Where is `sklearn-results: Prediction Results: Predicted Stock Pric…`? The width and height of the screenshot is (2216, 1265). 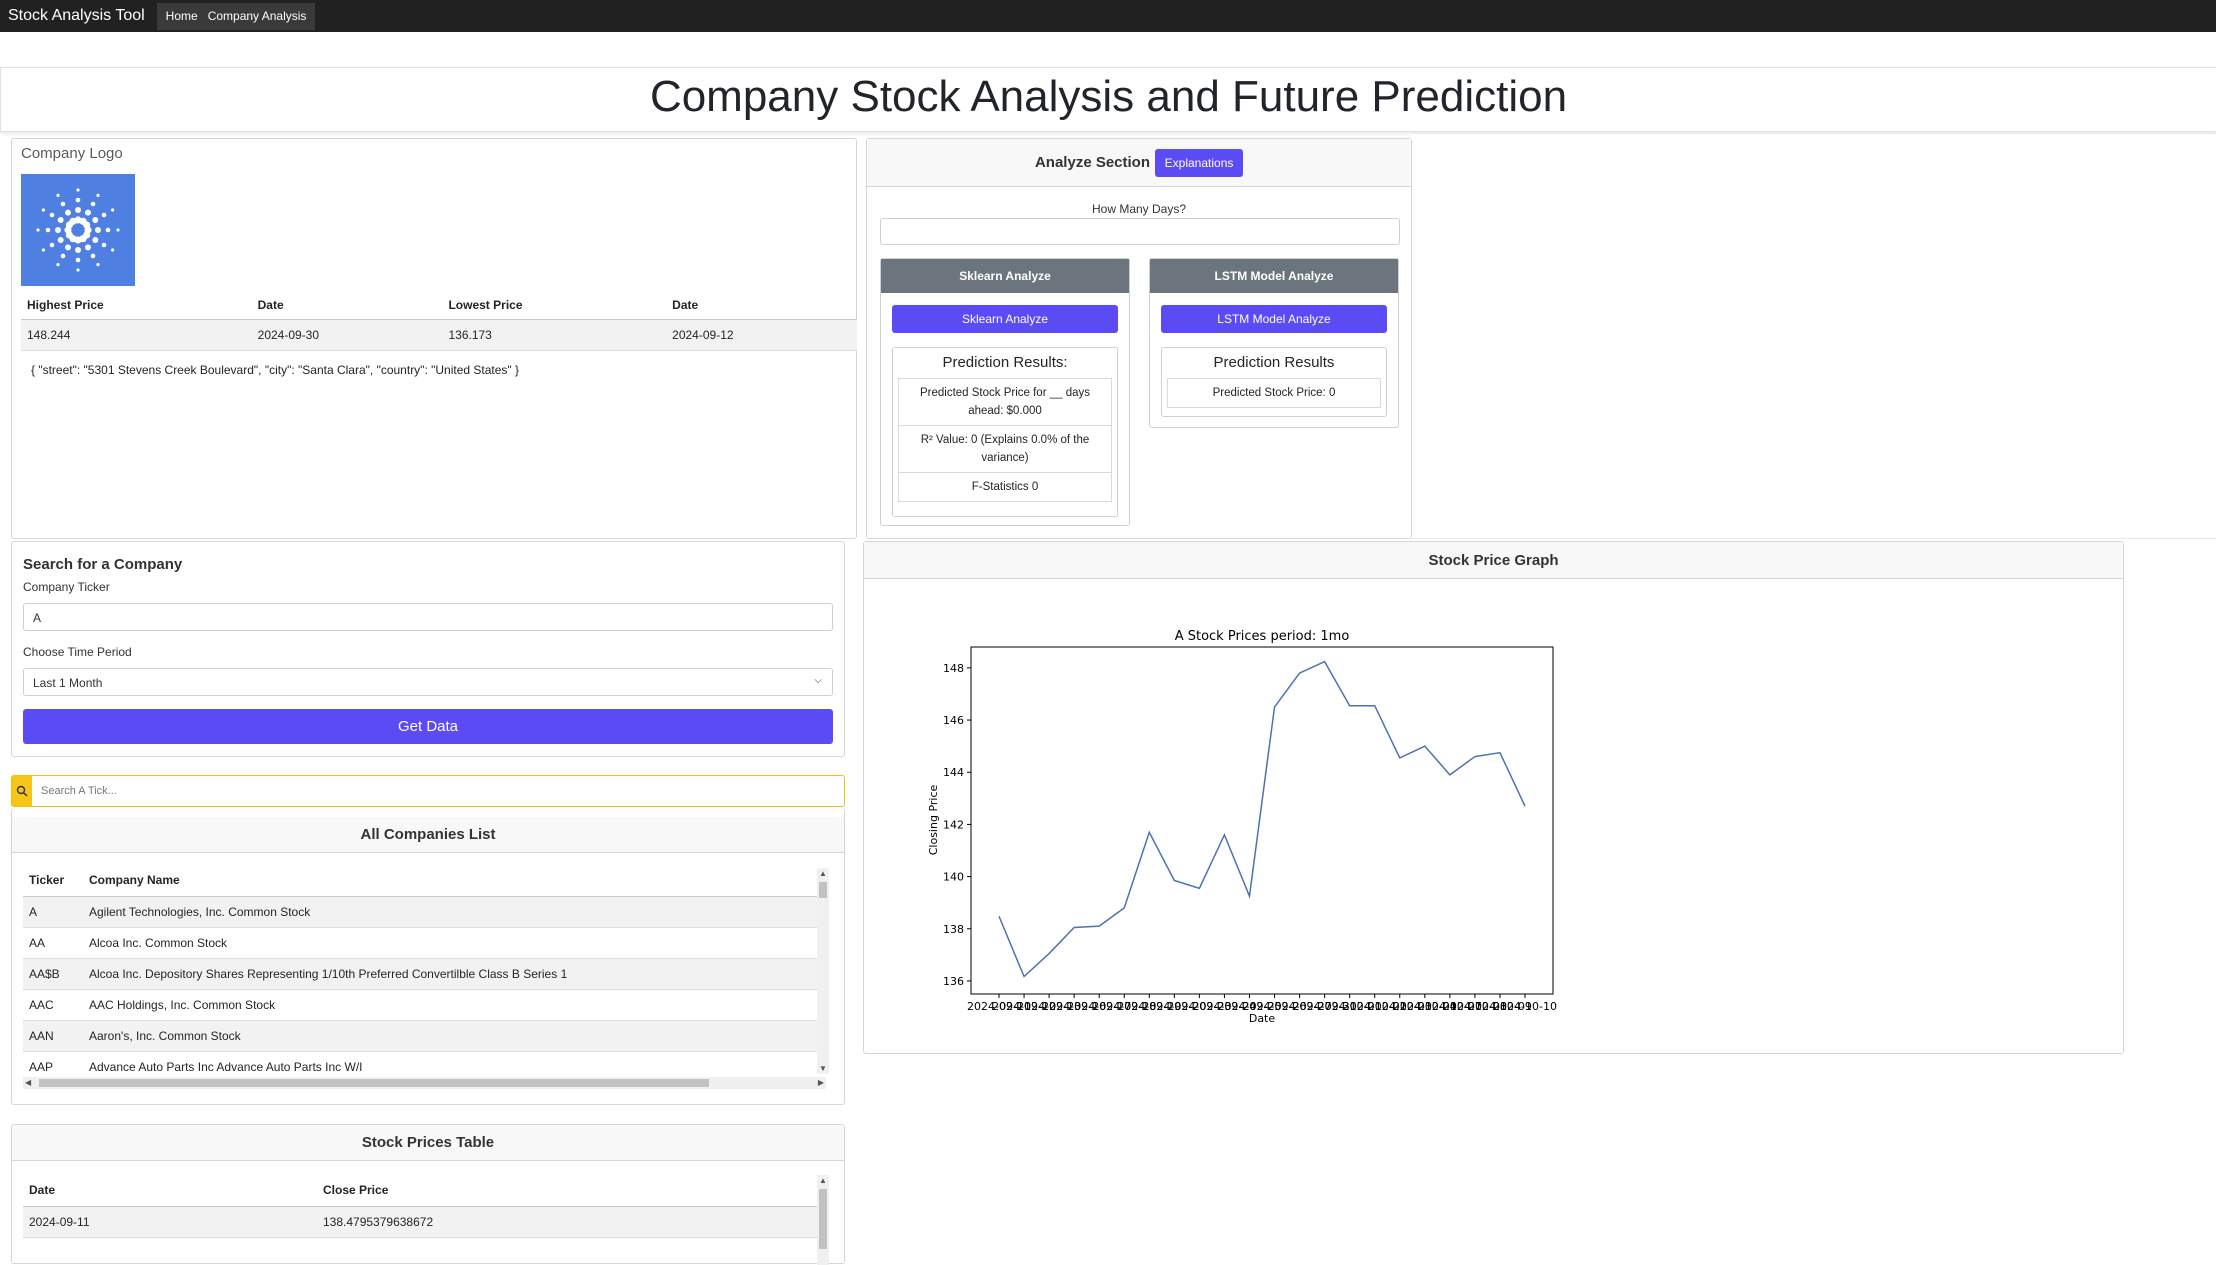 sklearn-results: Prediction Results: Predicted Stock Pric… is located at coordinates (1005, 432).